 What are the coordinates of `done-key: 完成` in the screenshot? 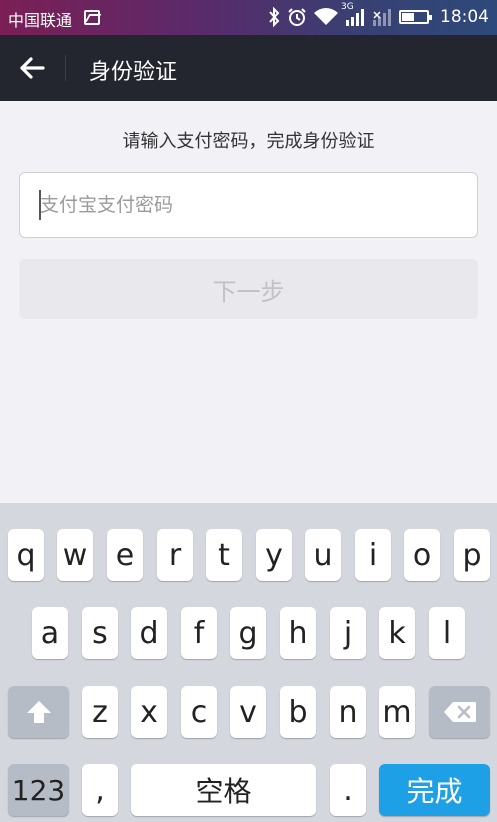 It's located at (434, 790).